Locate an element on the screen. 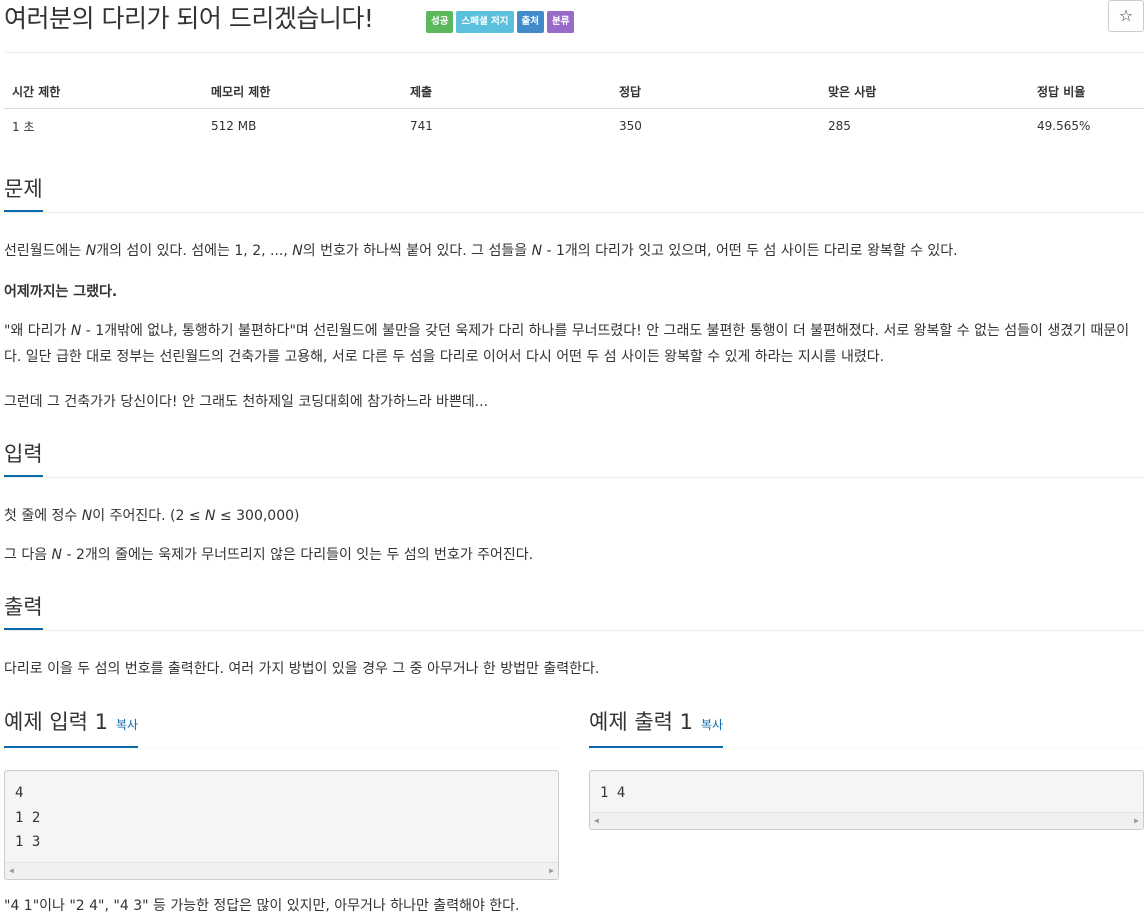 The width and height of the screenshot is (1146, 919). sample-input-header: 예제 입력 1 복사 is located at coordinates (281, 728).